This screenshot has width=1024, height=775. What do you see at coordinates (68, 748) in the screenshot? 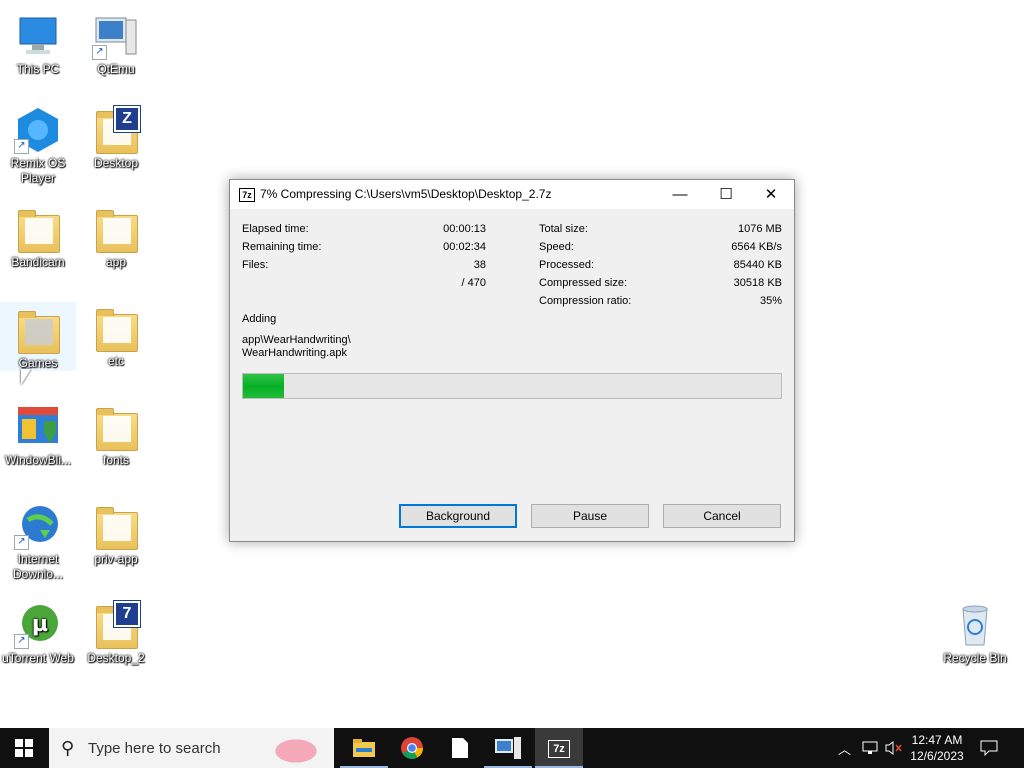
I see `search-icon: ⚲` at bounding box center [68, 748].